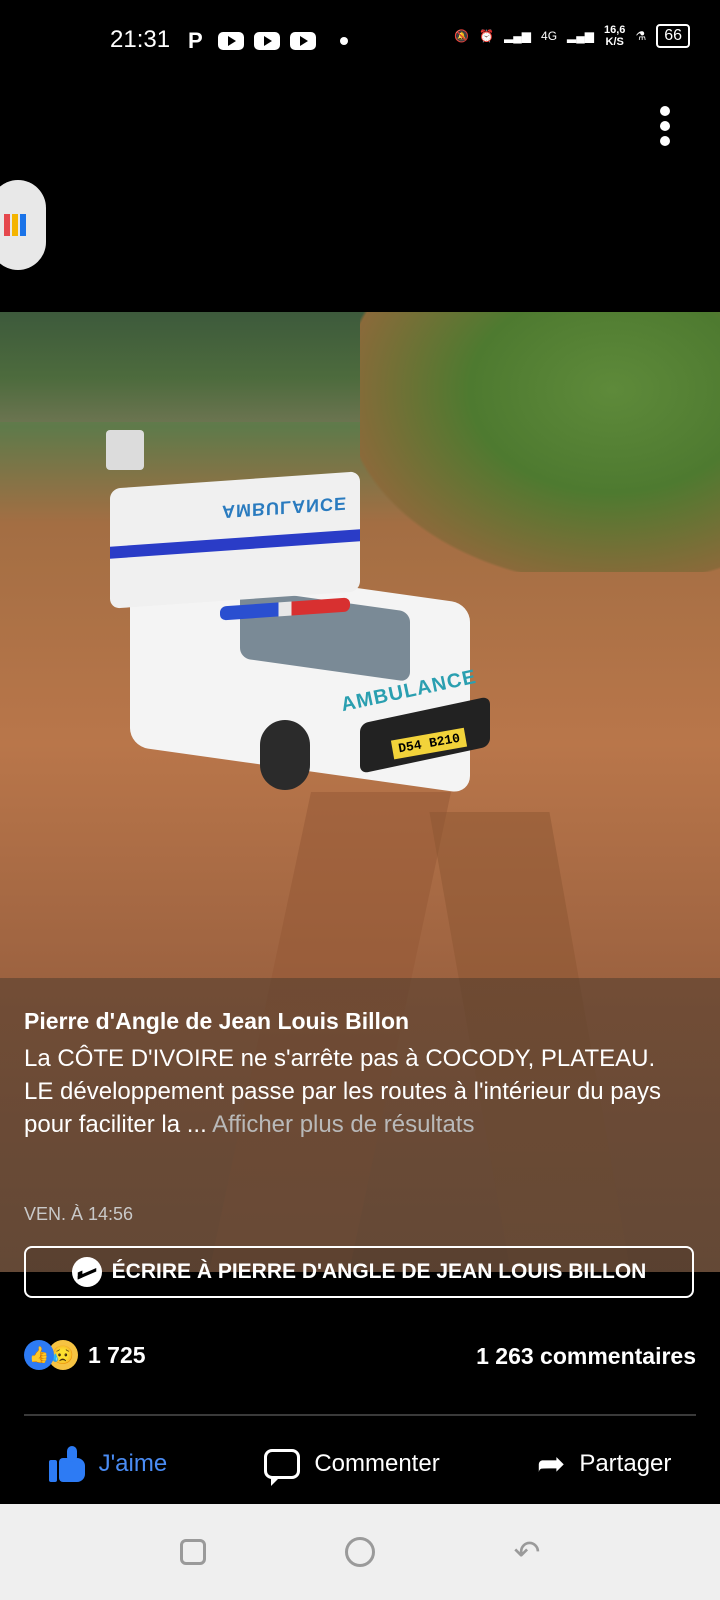  Describe the element at coordinates (195, 40) in the screenshot. I see `p-app-icon: P` at that location.